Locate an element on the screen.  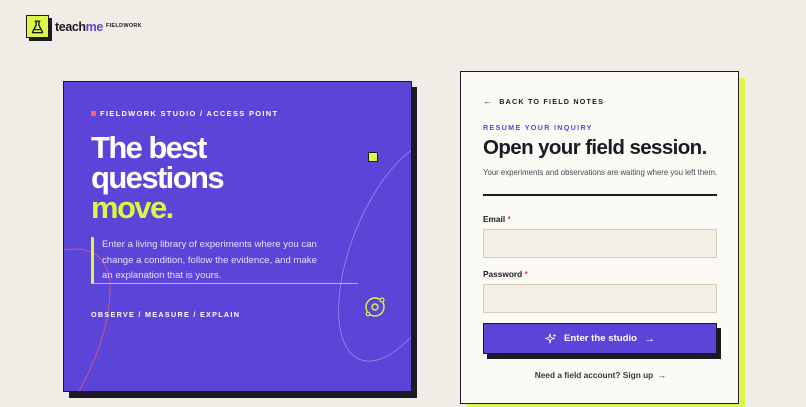
sparkles-icon is located at coordinates (551, 339).